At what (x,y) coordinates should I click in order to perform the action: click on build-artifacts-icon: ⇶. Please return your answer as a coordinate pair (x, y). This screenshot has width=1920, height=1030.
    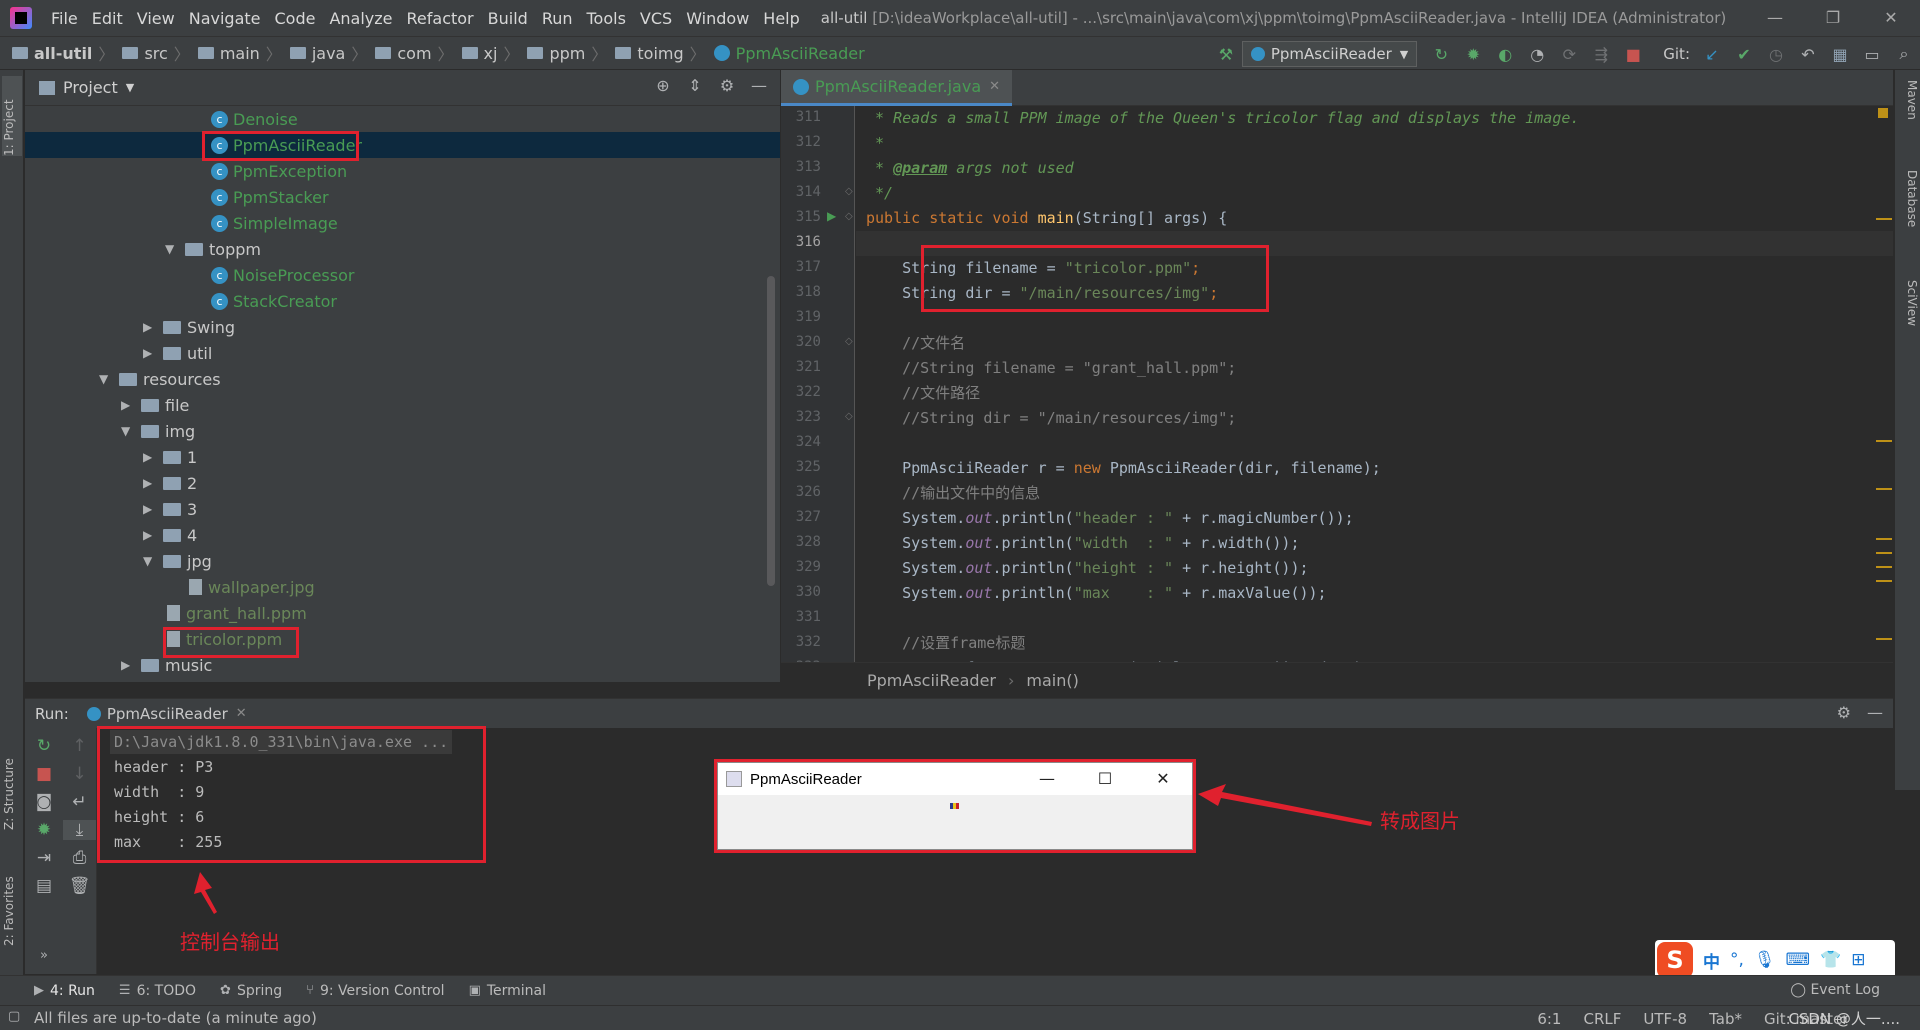
    Looking at the image, I should click on (1601, 54).